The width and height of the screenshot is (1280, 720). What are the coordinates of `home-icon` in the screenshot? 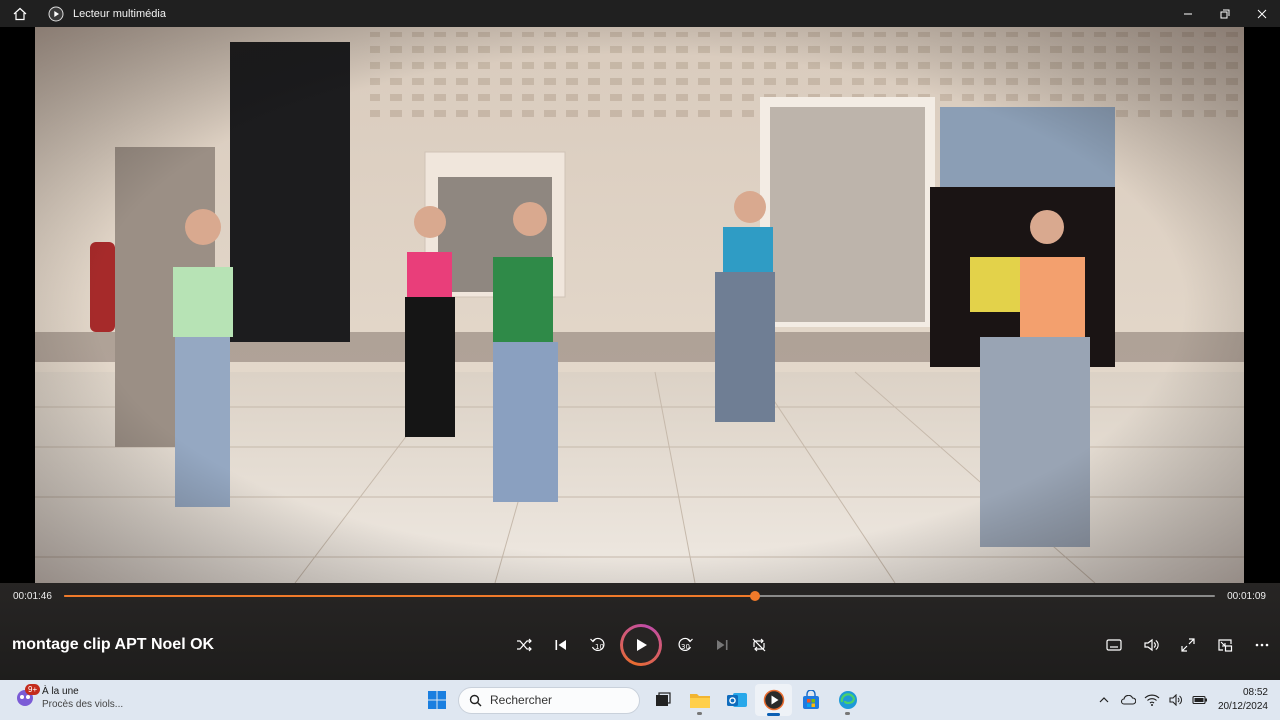 It's located at (20, 13).